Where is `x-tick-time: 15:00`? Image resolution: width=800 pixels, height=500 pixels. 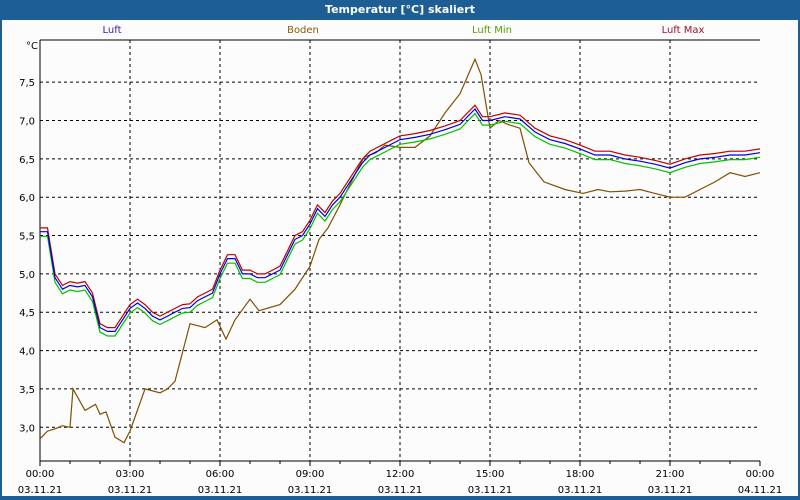 x-tick-time: 15:00 is located at coordinates (490, 474).